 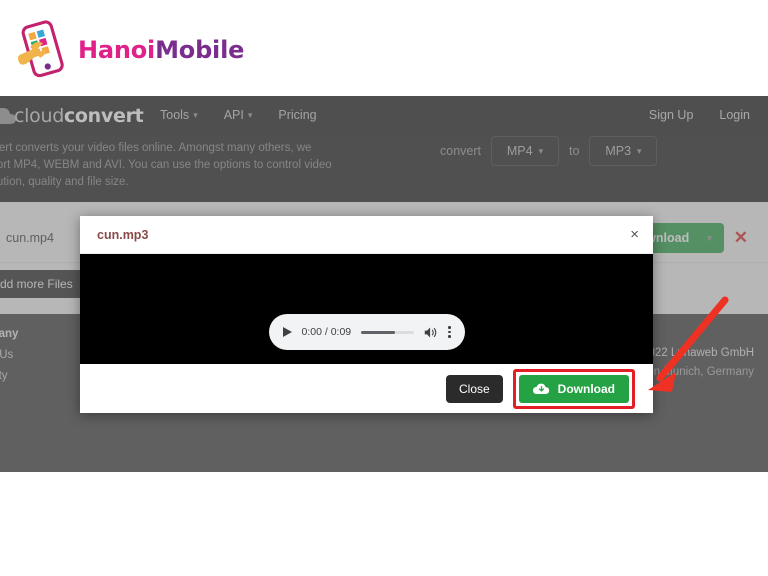 I want to click on close-button: Close, so click(x=474, y=388).